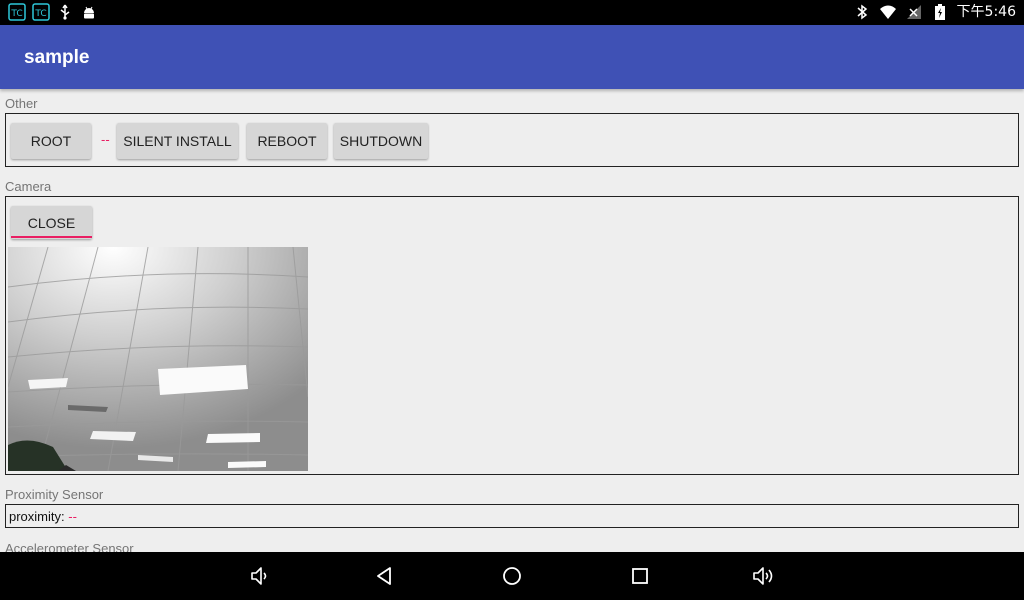  I want to click on status-bar: TC TC 下午5:46, so click(512, 12).